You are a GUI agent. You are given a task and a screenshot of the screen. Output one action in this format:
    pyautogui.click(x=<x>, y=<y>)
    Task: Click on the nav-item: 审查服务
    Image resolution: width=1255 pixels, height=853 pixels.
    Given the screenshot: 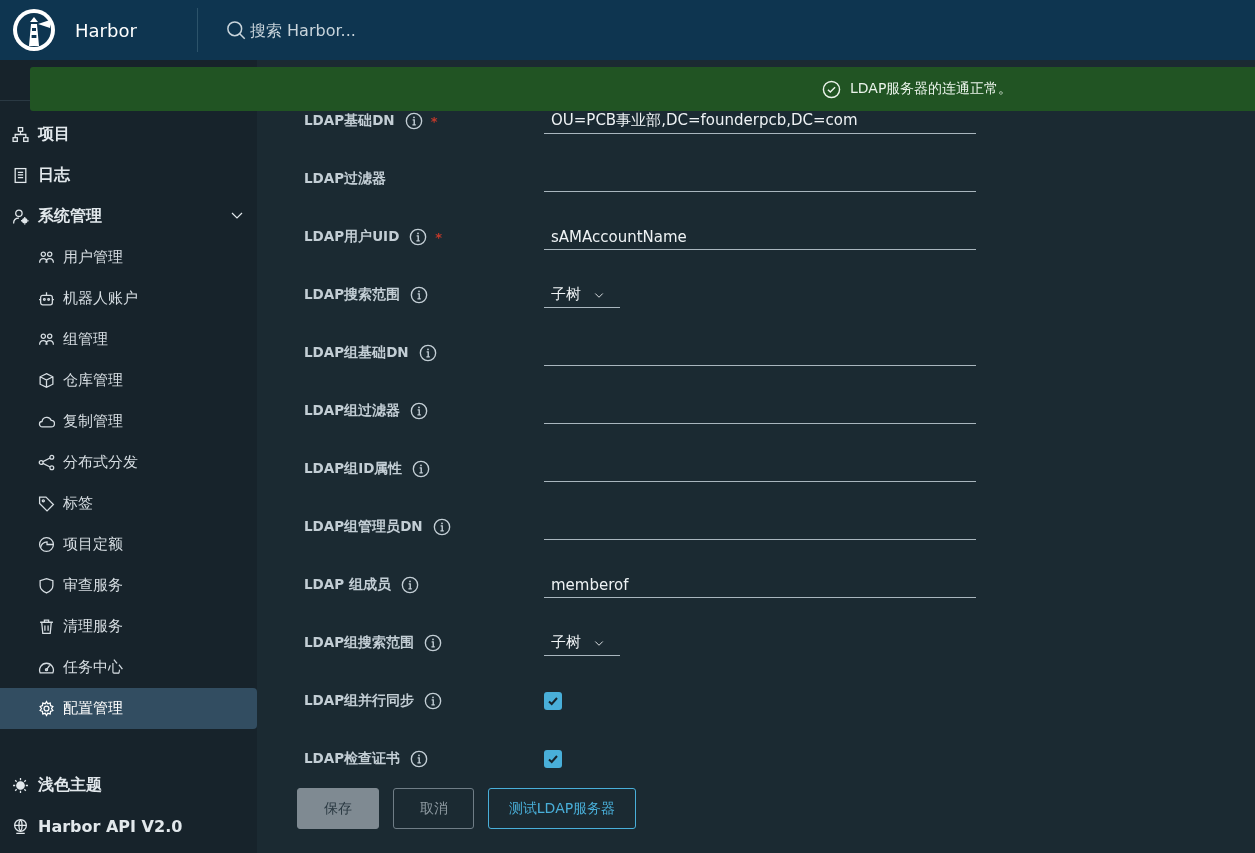 What is the action you would take?
    pyautogui.click(x=128, y=585)
    